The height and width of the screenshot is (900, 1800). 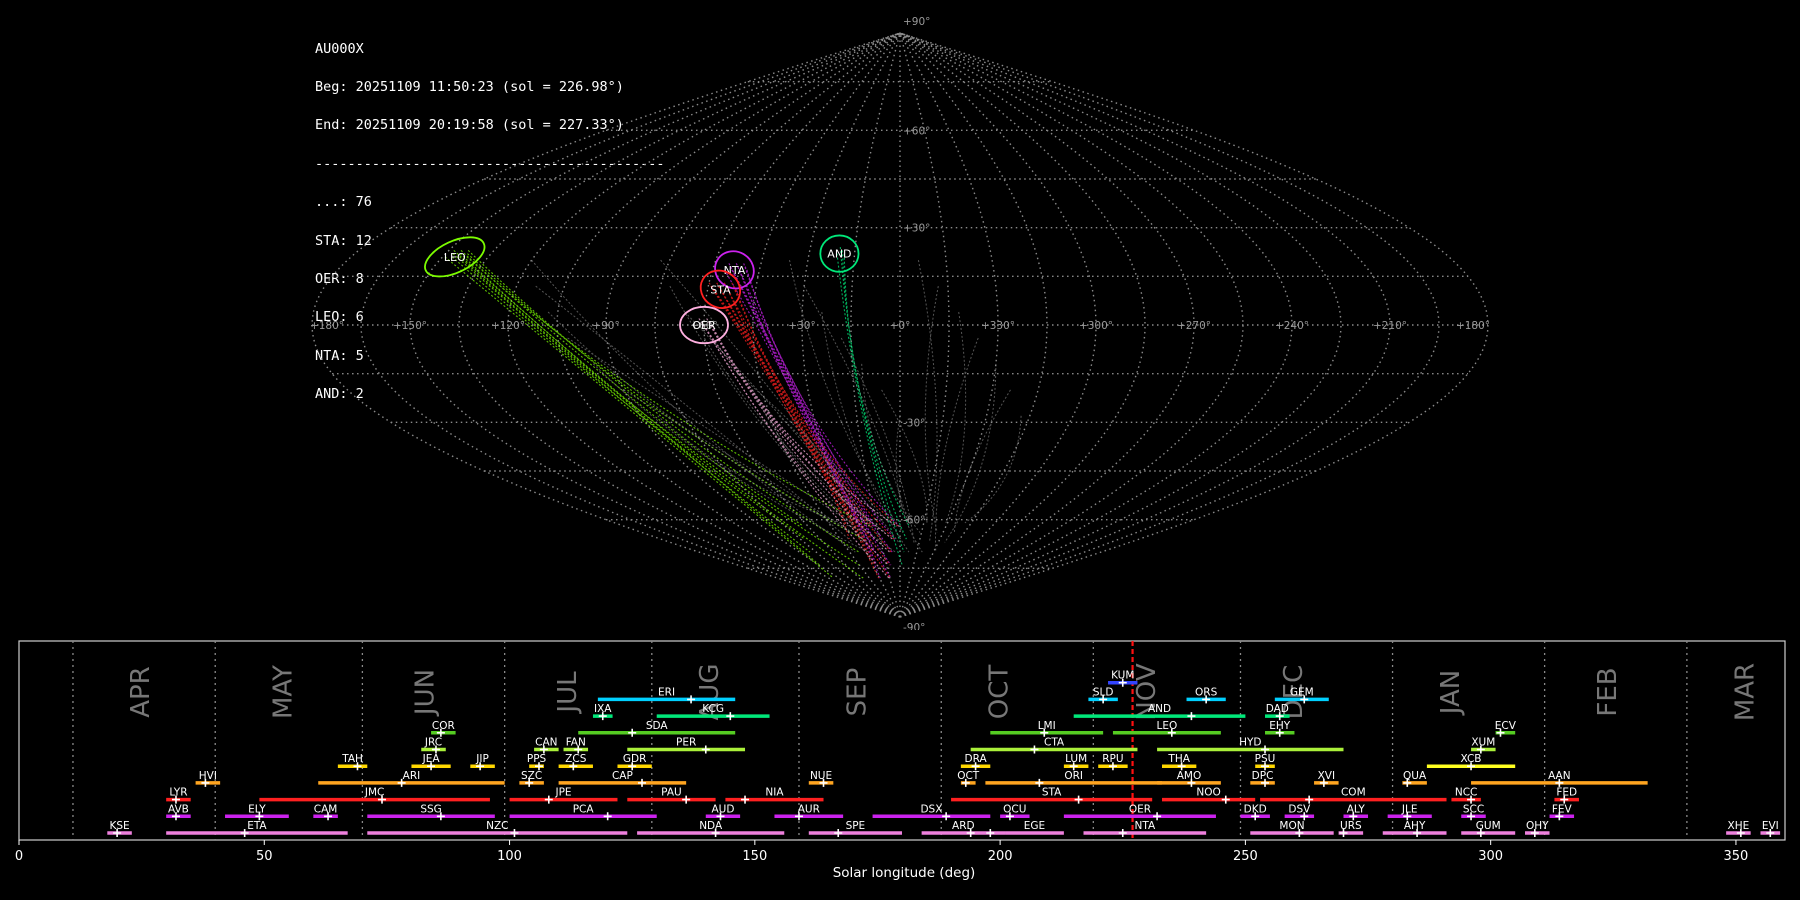 I want to click on shower-label-gdr: GDR, so click(x=635, y=759).